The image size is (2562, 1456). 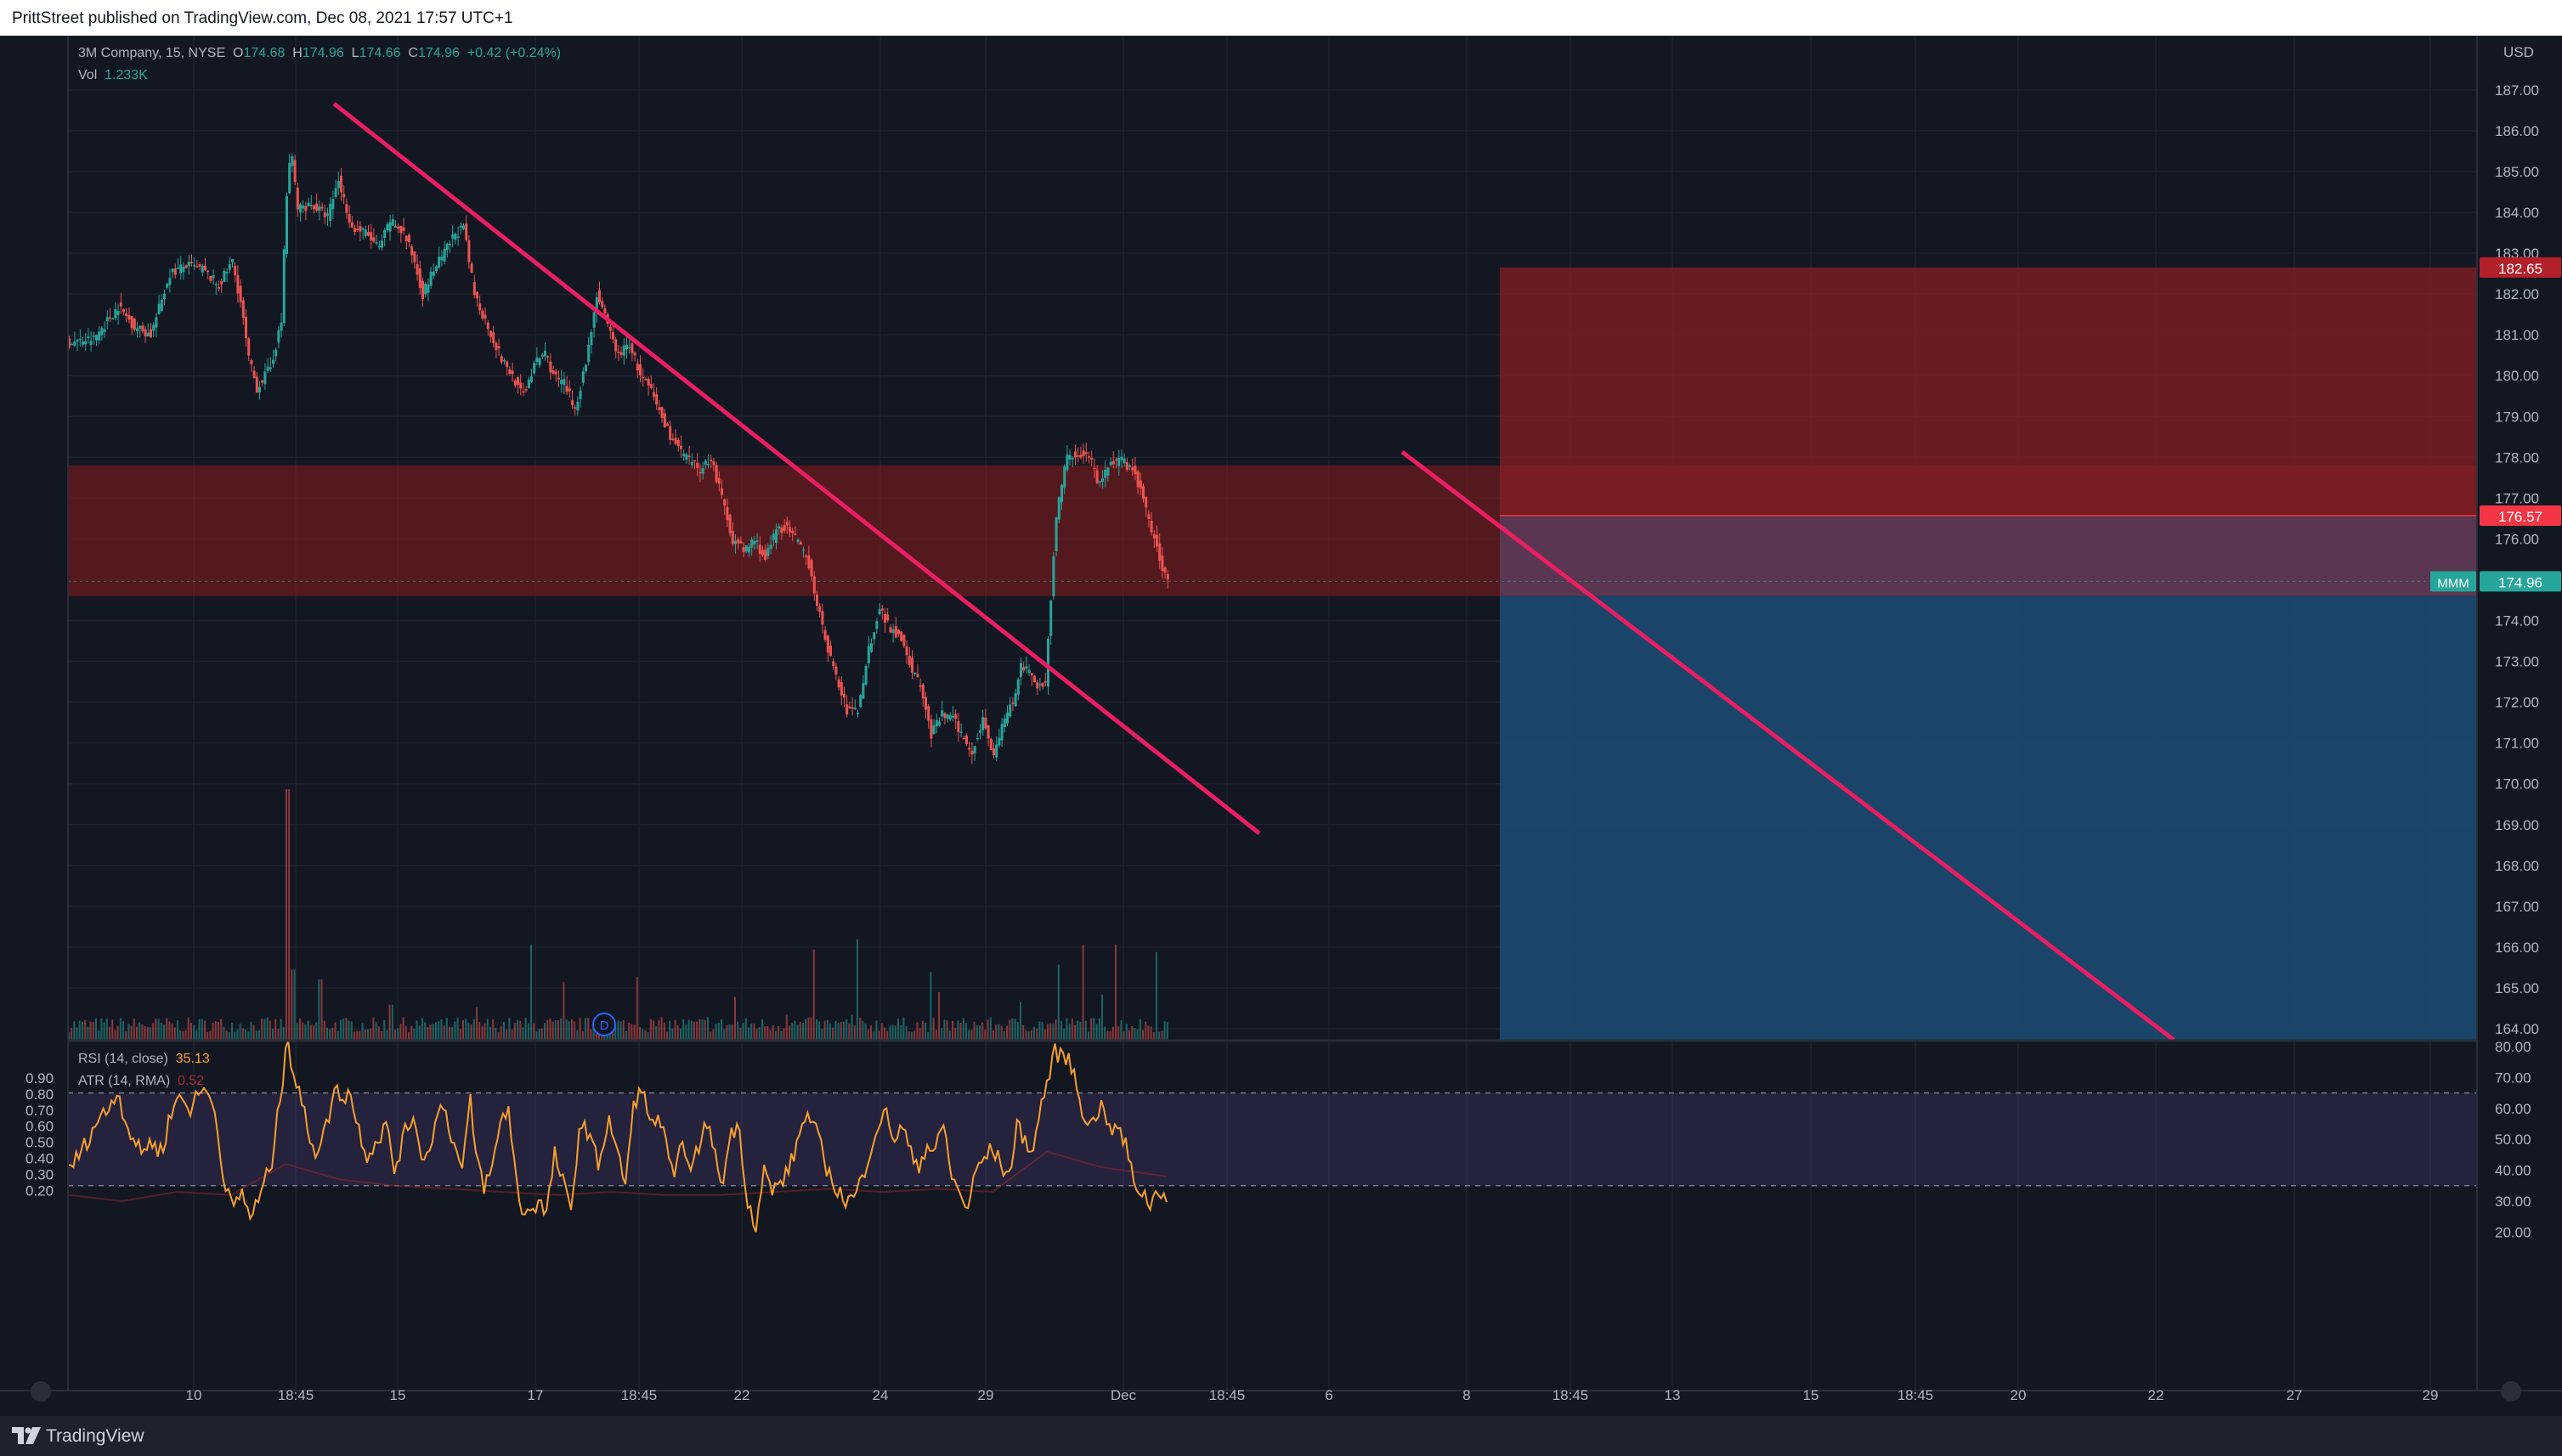 I want to click on price-tick-label: 167.00, so click(x=2517, y=907).